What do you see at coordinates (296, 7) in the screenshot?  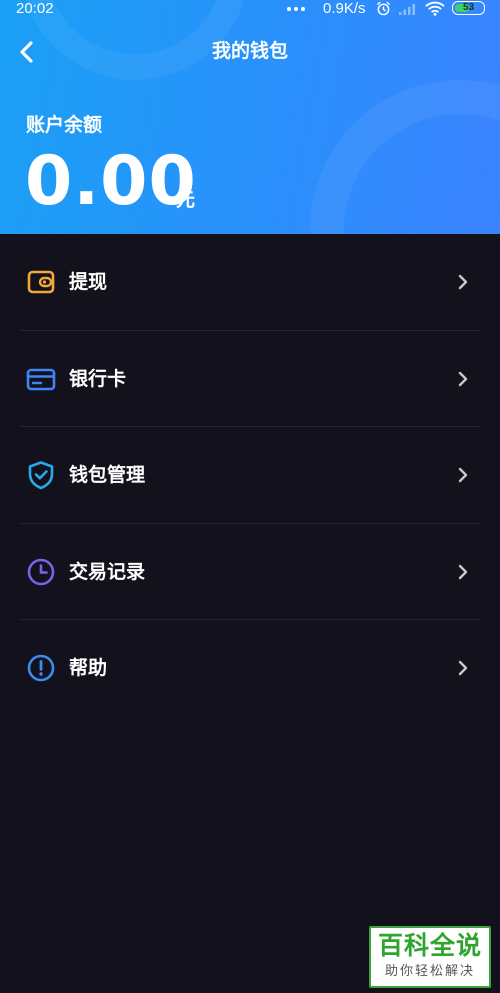 I see `more-dots-icon` at bounding box center [296, 7].